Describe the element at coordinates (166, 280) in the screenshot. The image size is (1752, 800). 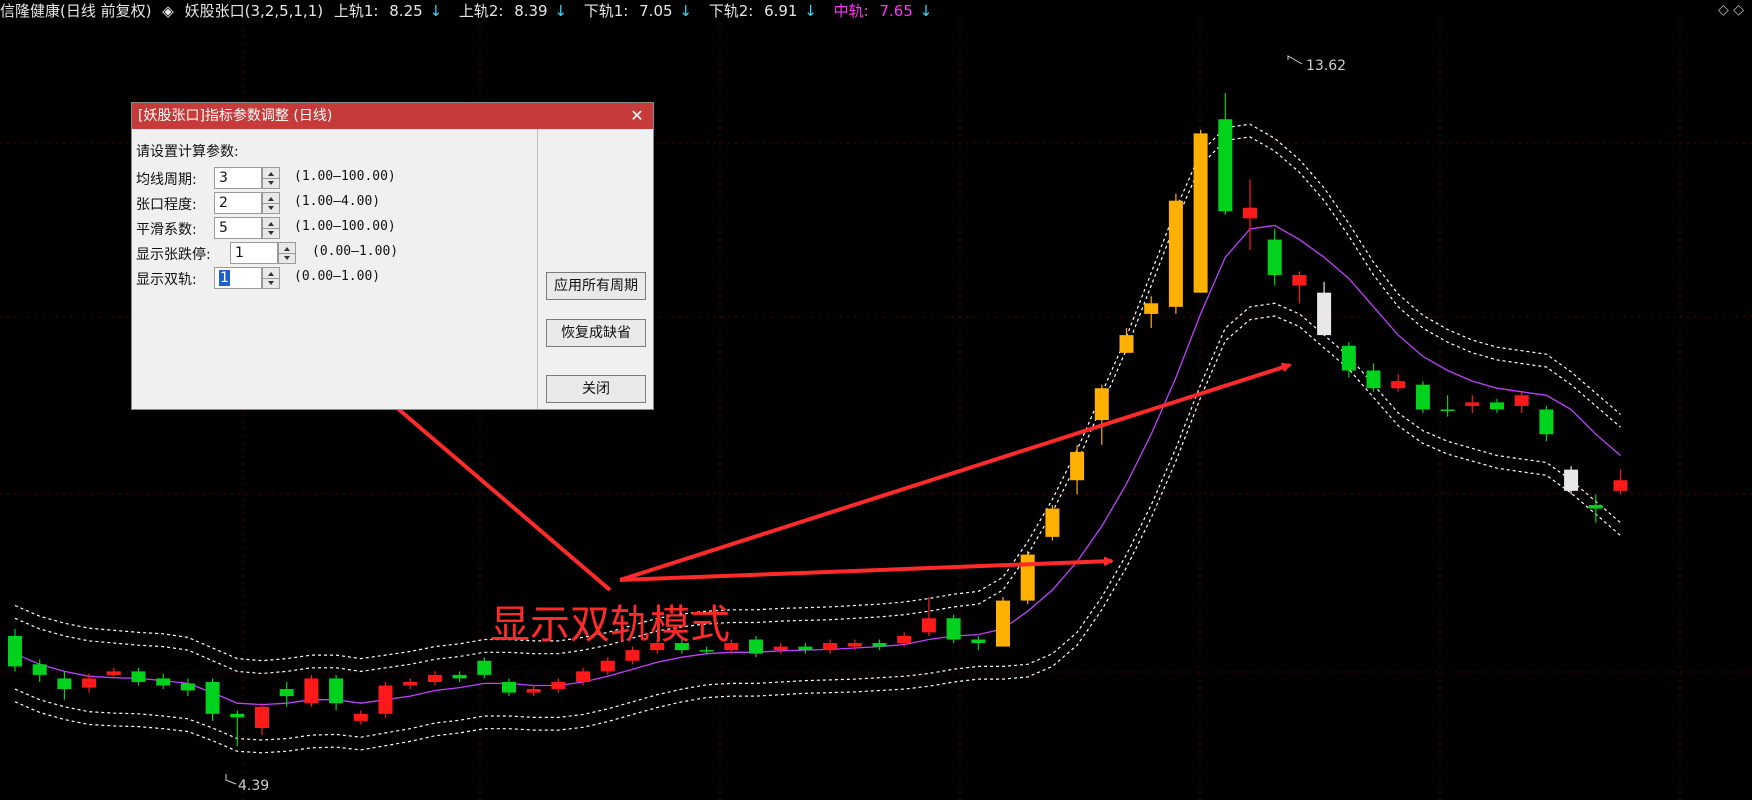
I see `param-label: 显示双轨:` at that location.